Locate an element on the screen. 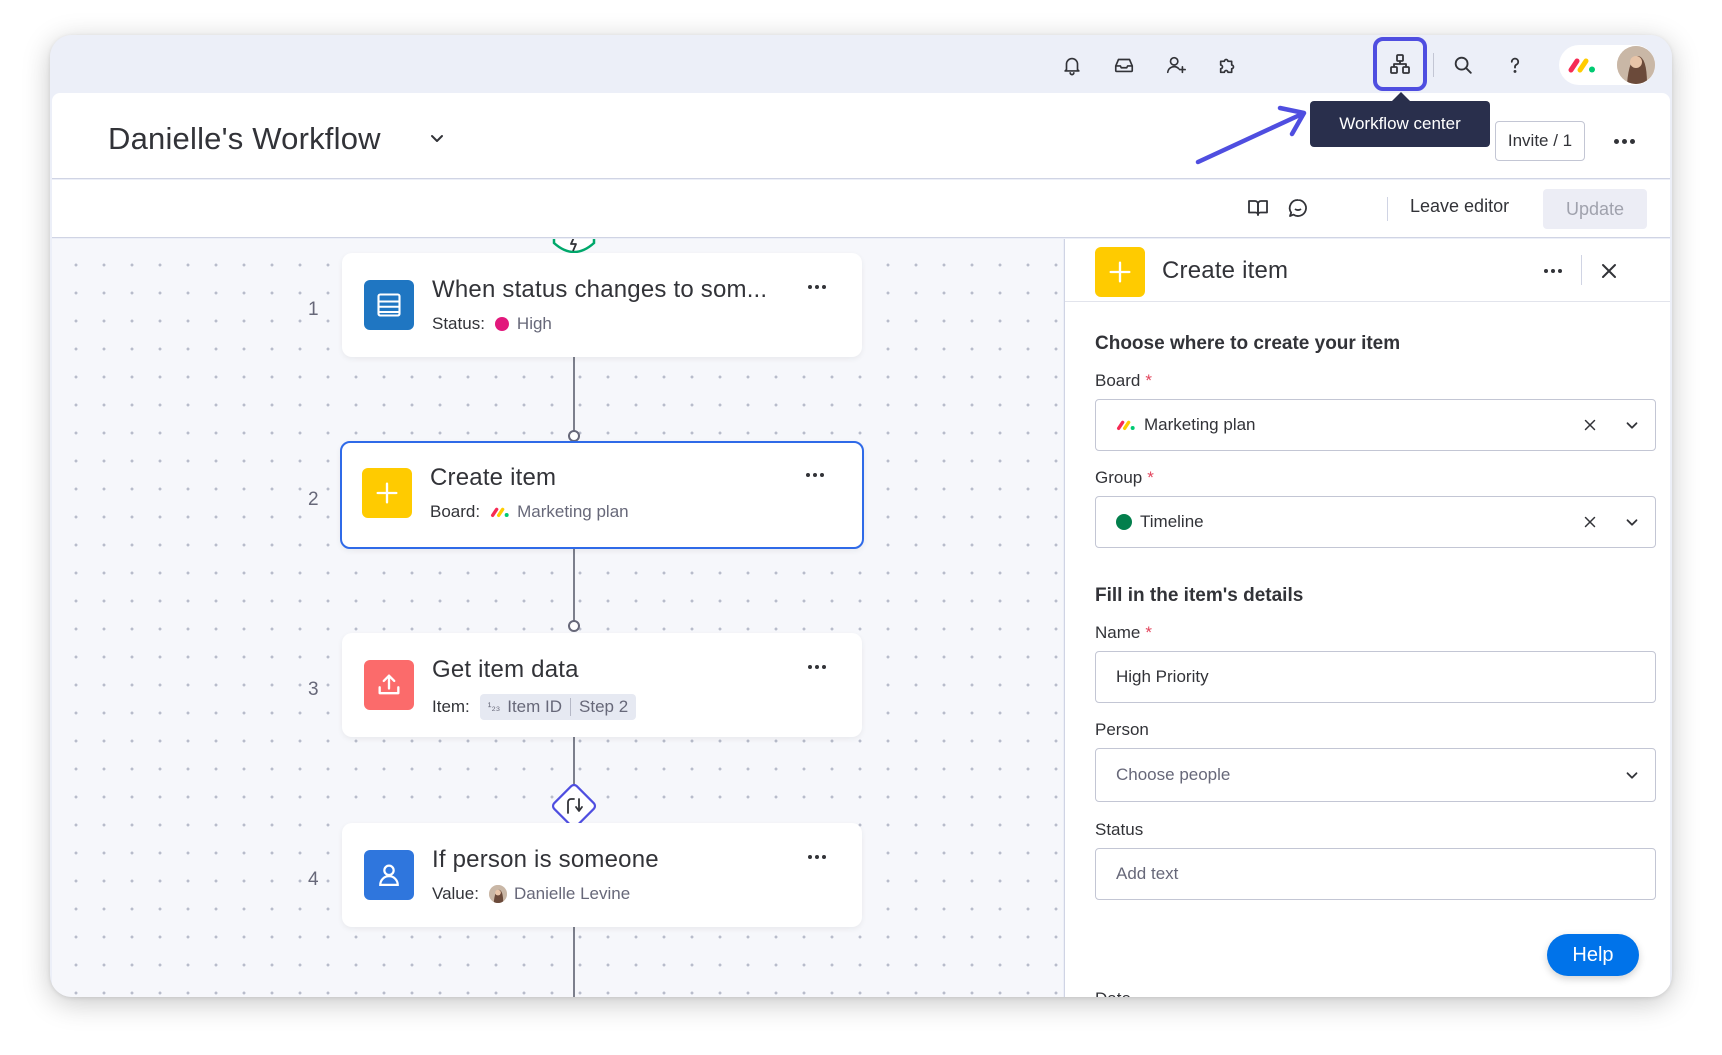 This screenshot has height=1055, width=1722. person-label: Person is located at coordinates (1122, 729).